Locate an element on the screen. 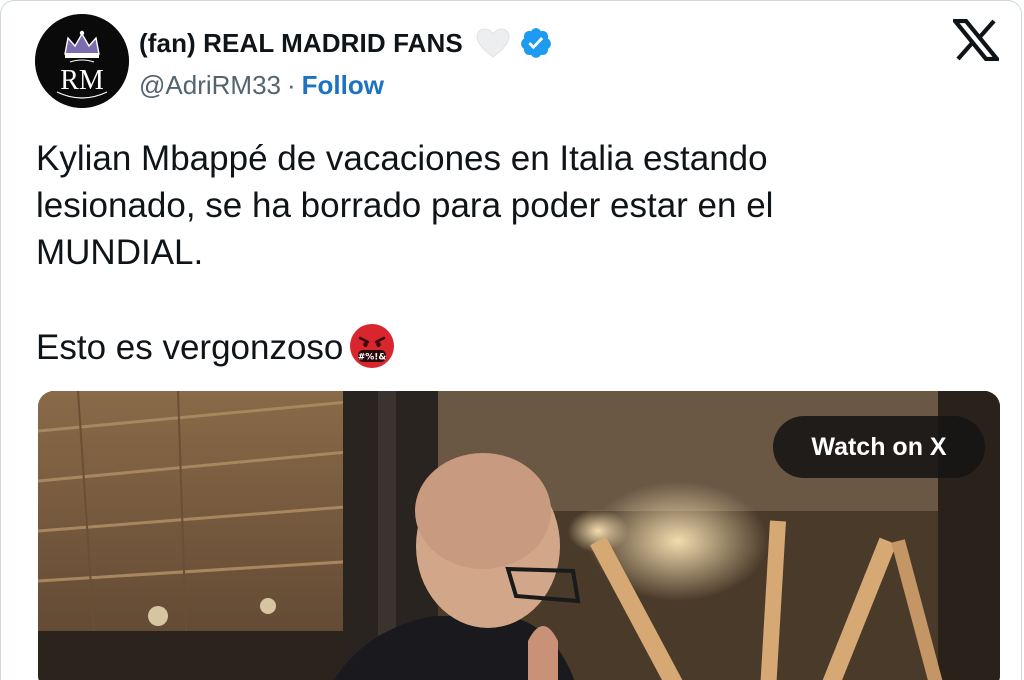 The image size is (1024, 680). author-handle-row: @AdriRM33 · Follow is located at coordinates (261, 85).